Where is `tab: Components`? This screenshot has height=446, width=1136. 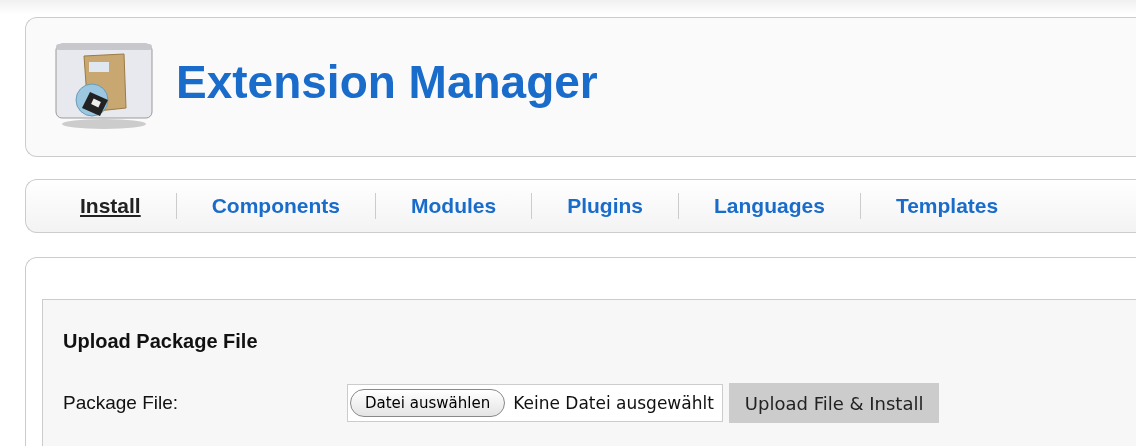 tab: Components is located at coordinates (275, 206).